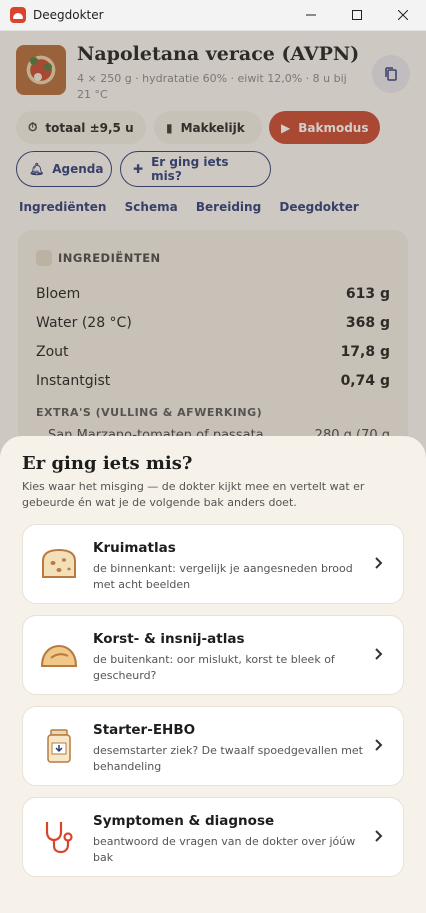 Image resolution: width=426 pixels, height=913 pixels. What do you see at coordinates (311, 15) in the screenshot?
I see `minimize-button` at bounding box center [311, 15].